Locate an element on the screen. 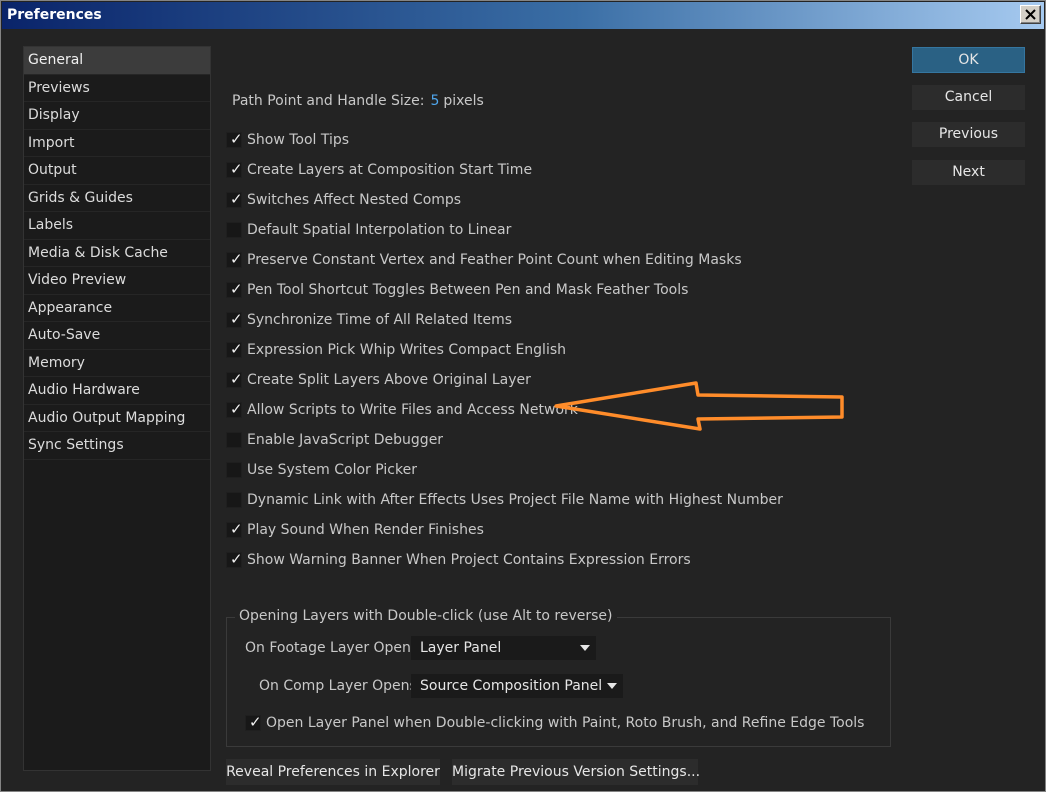 Image resolution: width=1046 pixels, height=792 pixels. sidebar-item-display: Display is located at coordinates (117, 116).